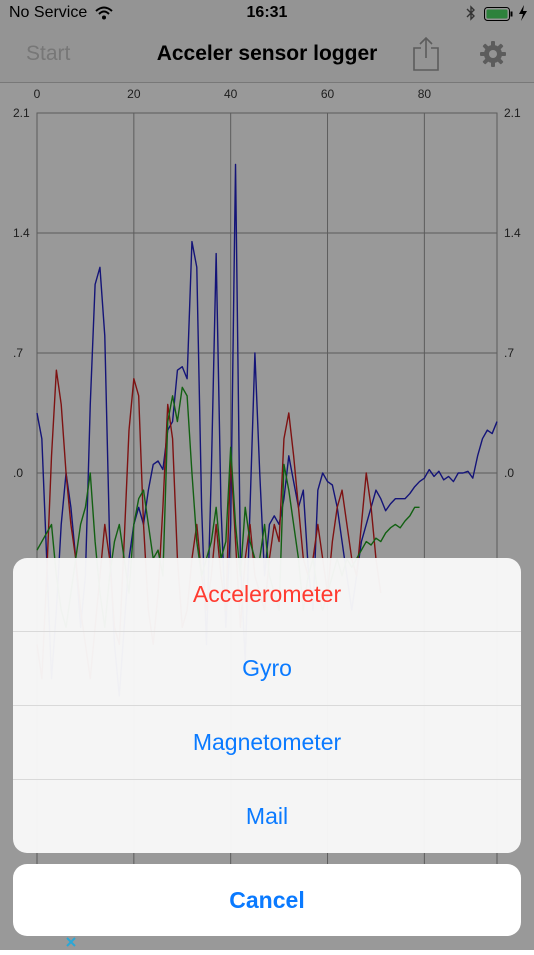  I want to click on magnetometer-option: Magnetometer, so click(267, 743).